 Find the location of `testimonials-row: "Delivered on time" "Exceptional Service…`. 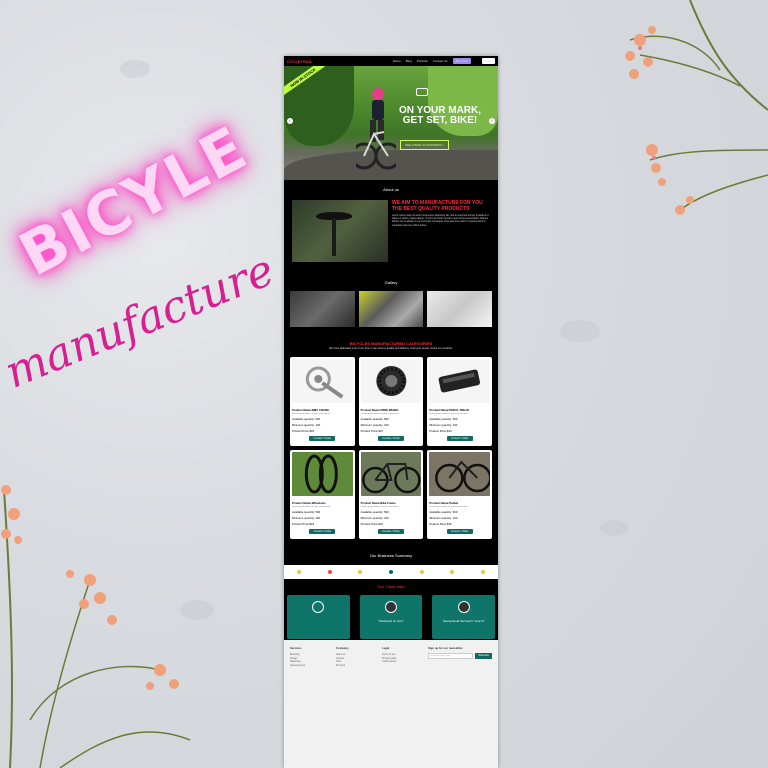

testimonials-row: "Delivered on time" "Exceptional Service… is located at coordinates (391, 614).